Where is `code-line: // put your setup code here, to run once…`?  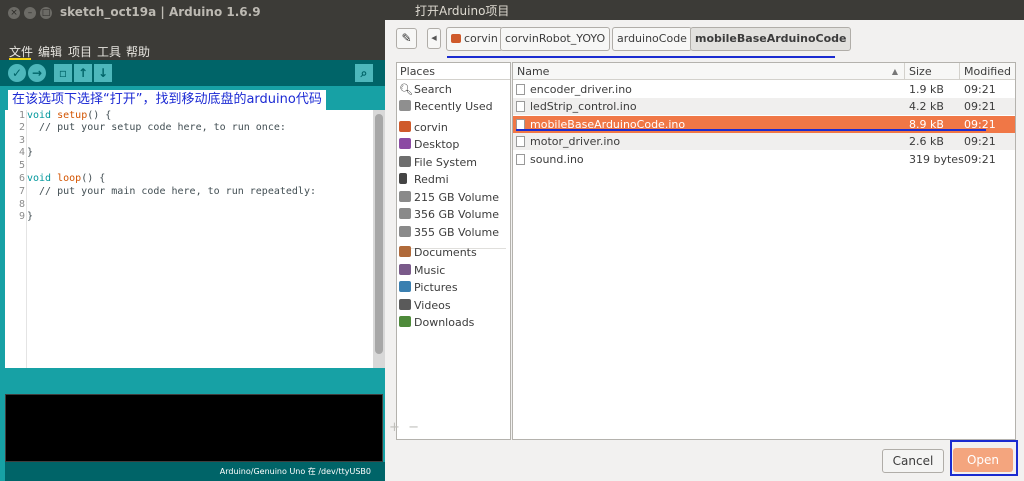 code-line: // put your setup code here, to run once… is located at coordinates (156, 127).